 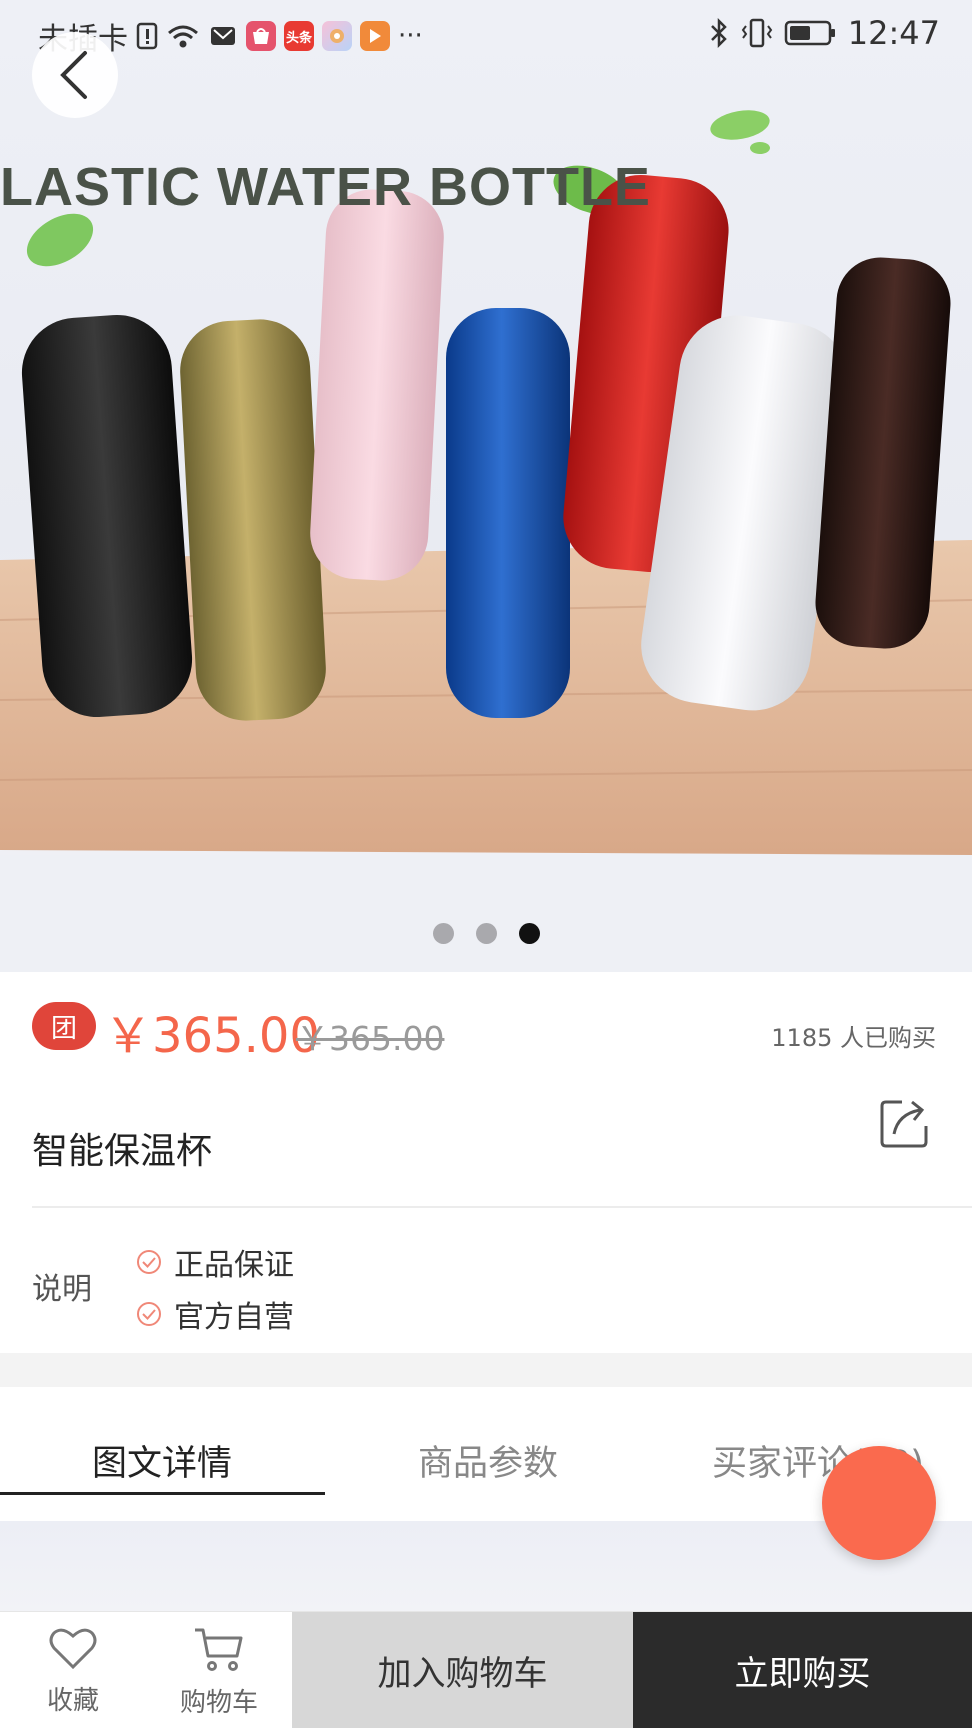 What do you see at coordinates (719, 33) in the screenshot?
I see `bluetooth-icon` at bounding box center [719, 33].